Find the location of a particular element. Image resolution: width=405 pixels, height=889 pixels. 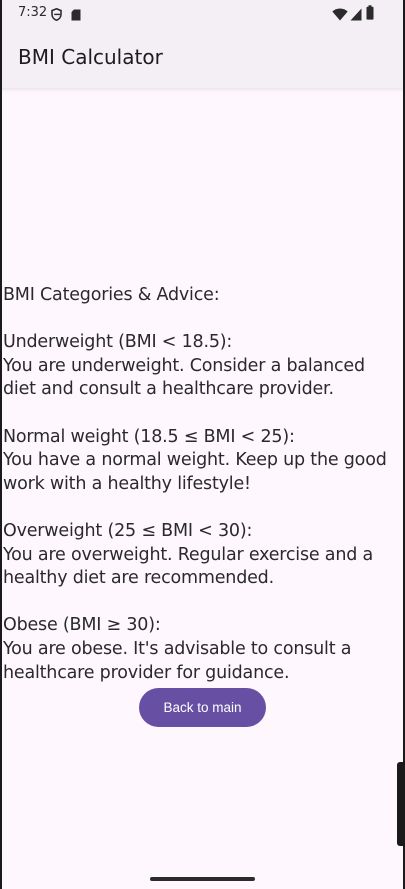

category-title-overweight: Overweight (25 ≤ BMI < 30): is located at coordinates (128, 530).